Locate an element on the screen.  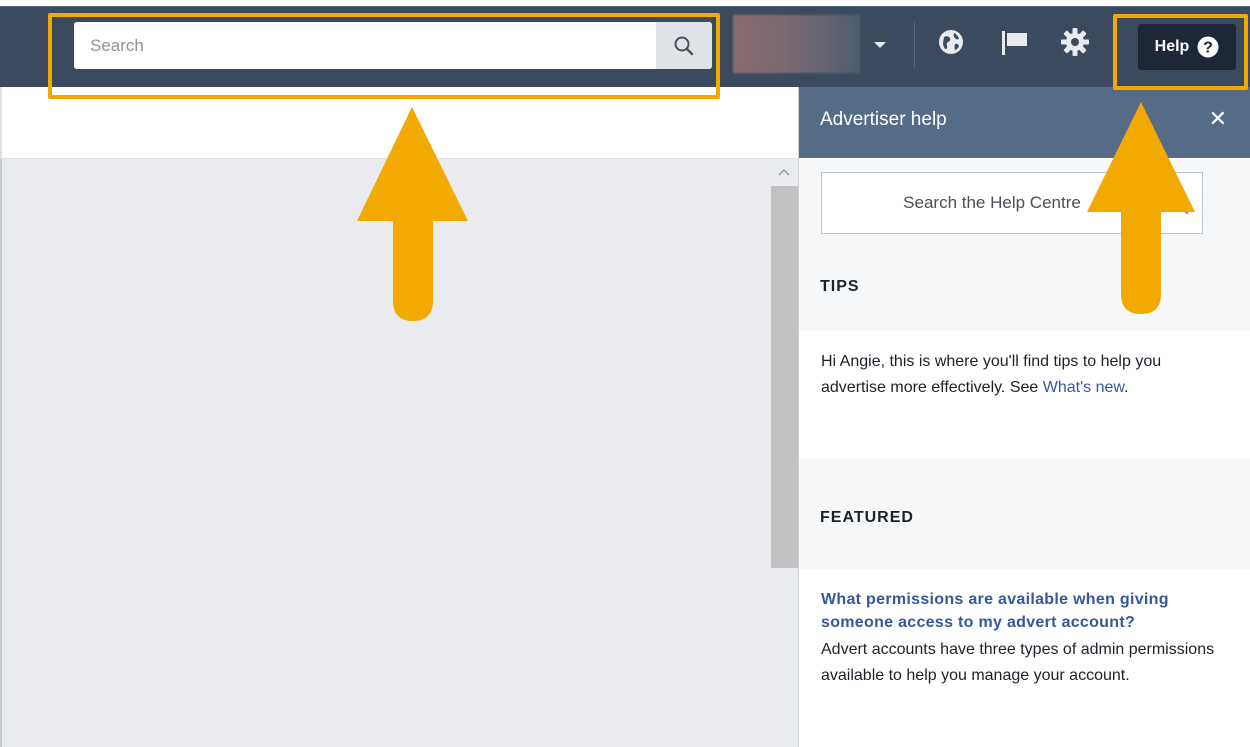
scrollbar-thumb is located at coordinates (784, 377).